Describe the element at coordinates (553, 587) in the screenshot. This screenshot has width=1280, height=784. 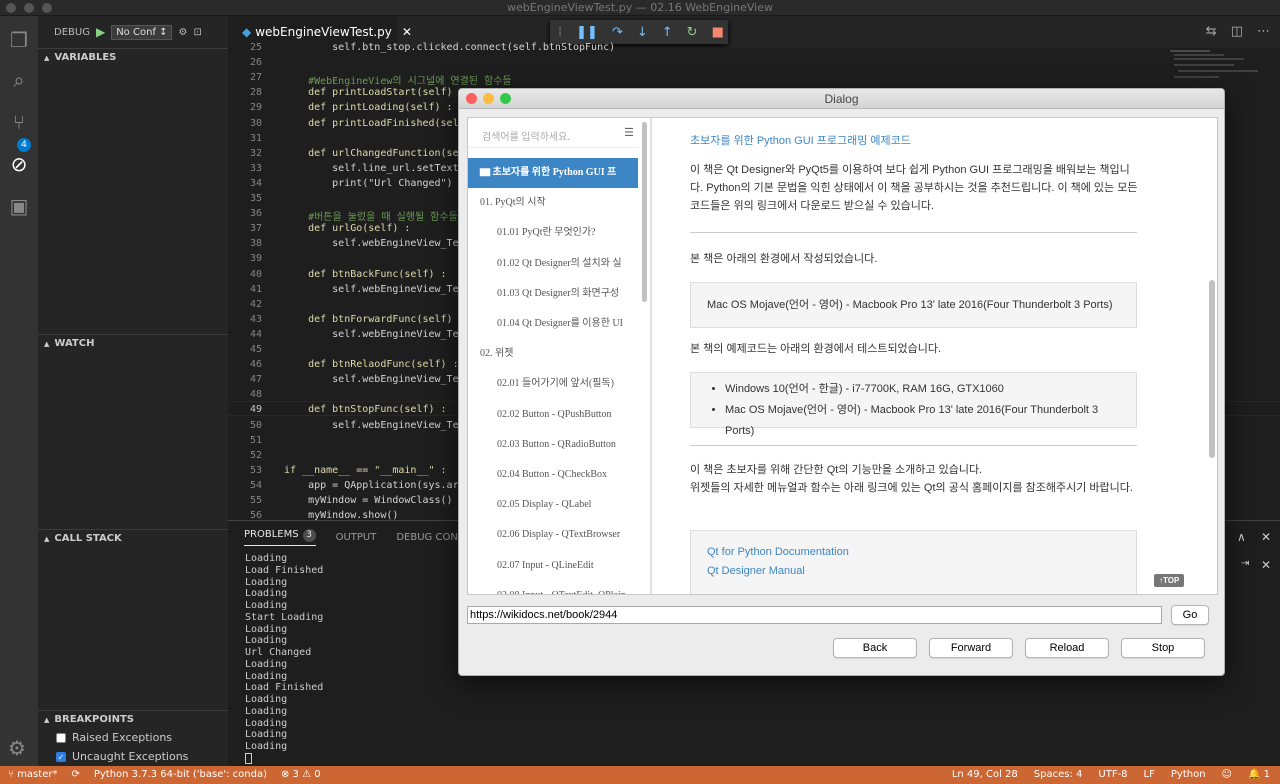
I see `toc-item: 02.08 Input - QTextEdit, QPlain` at that location.